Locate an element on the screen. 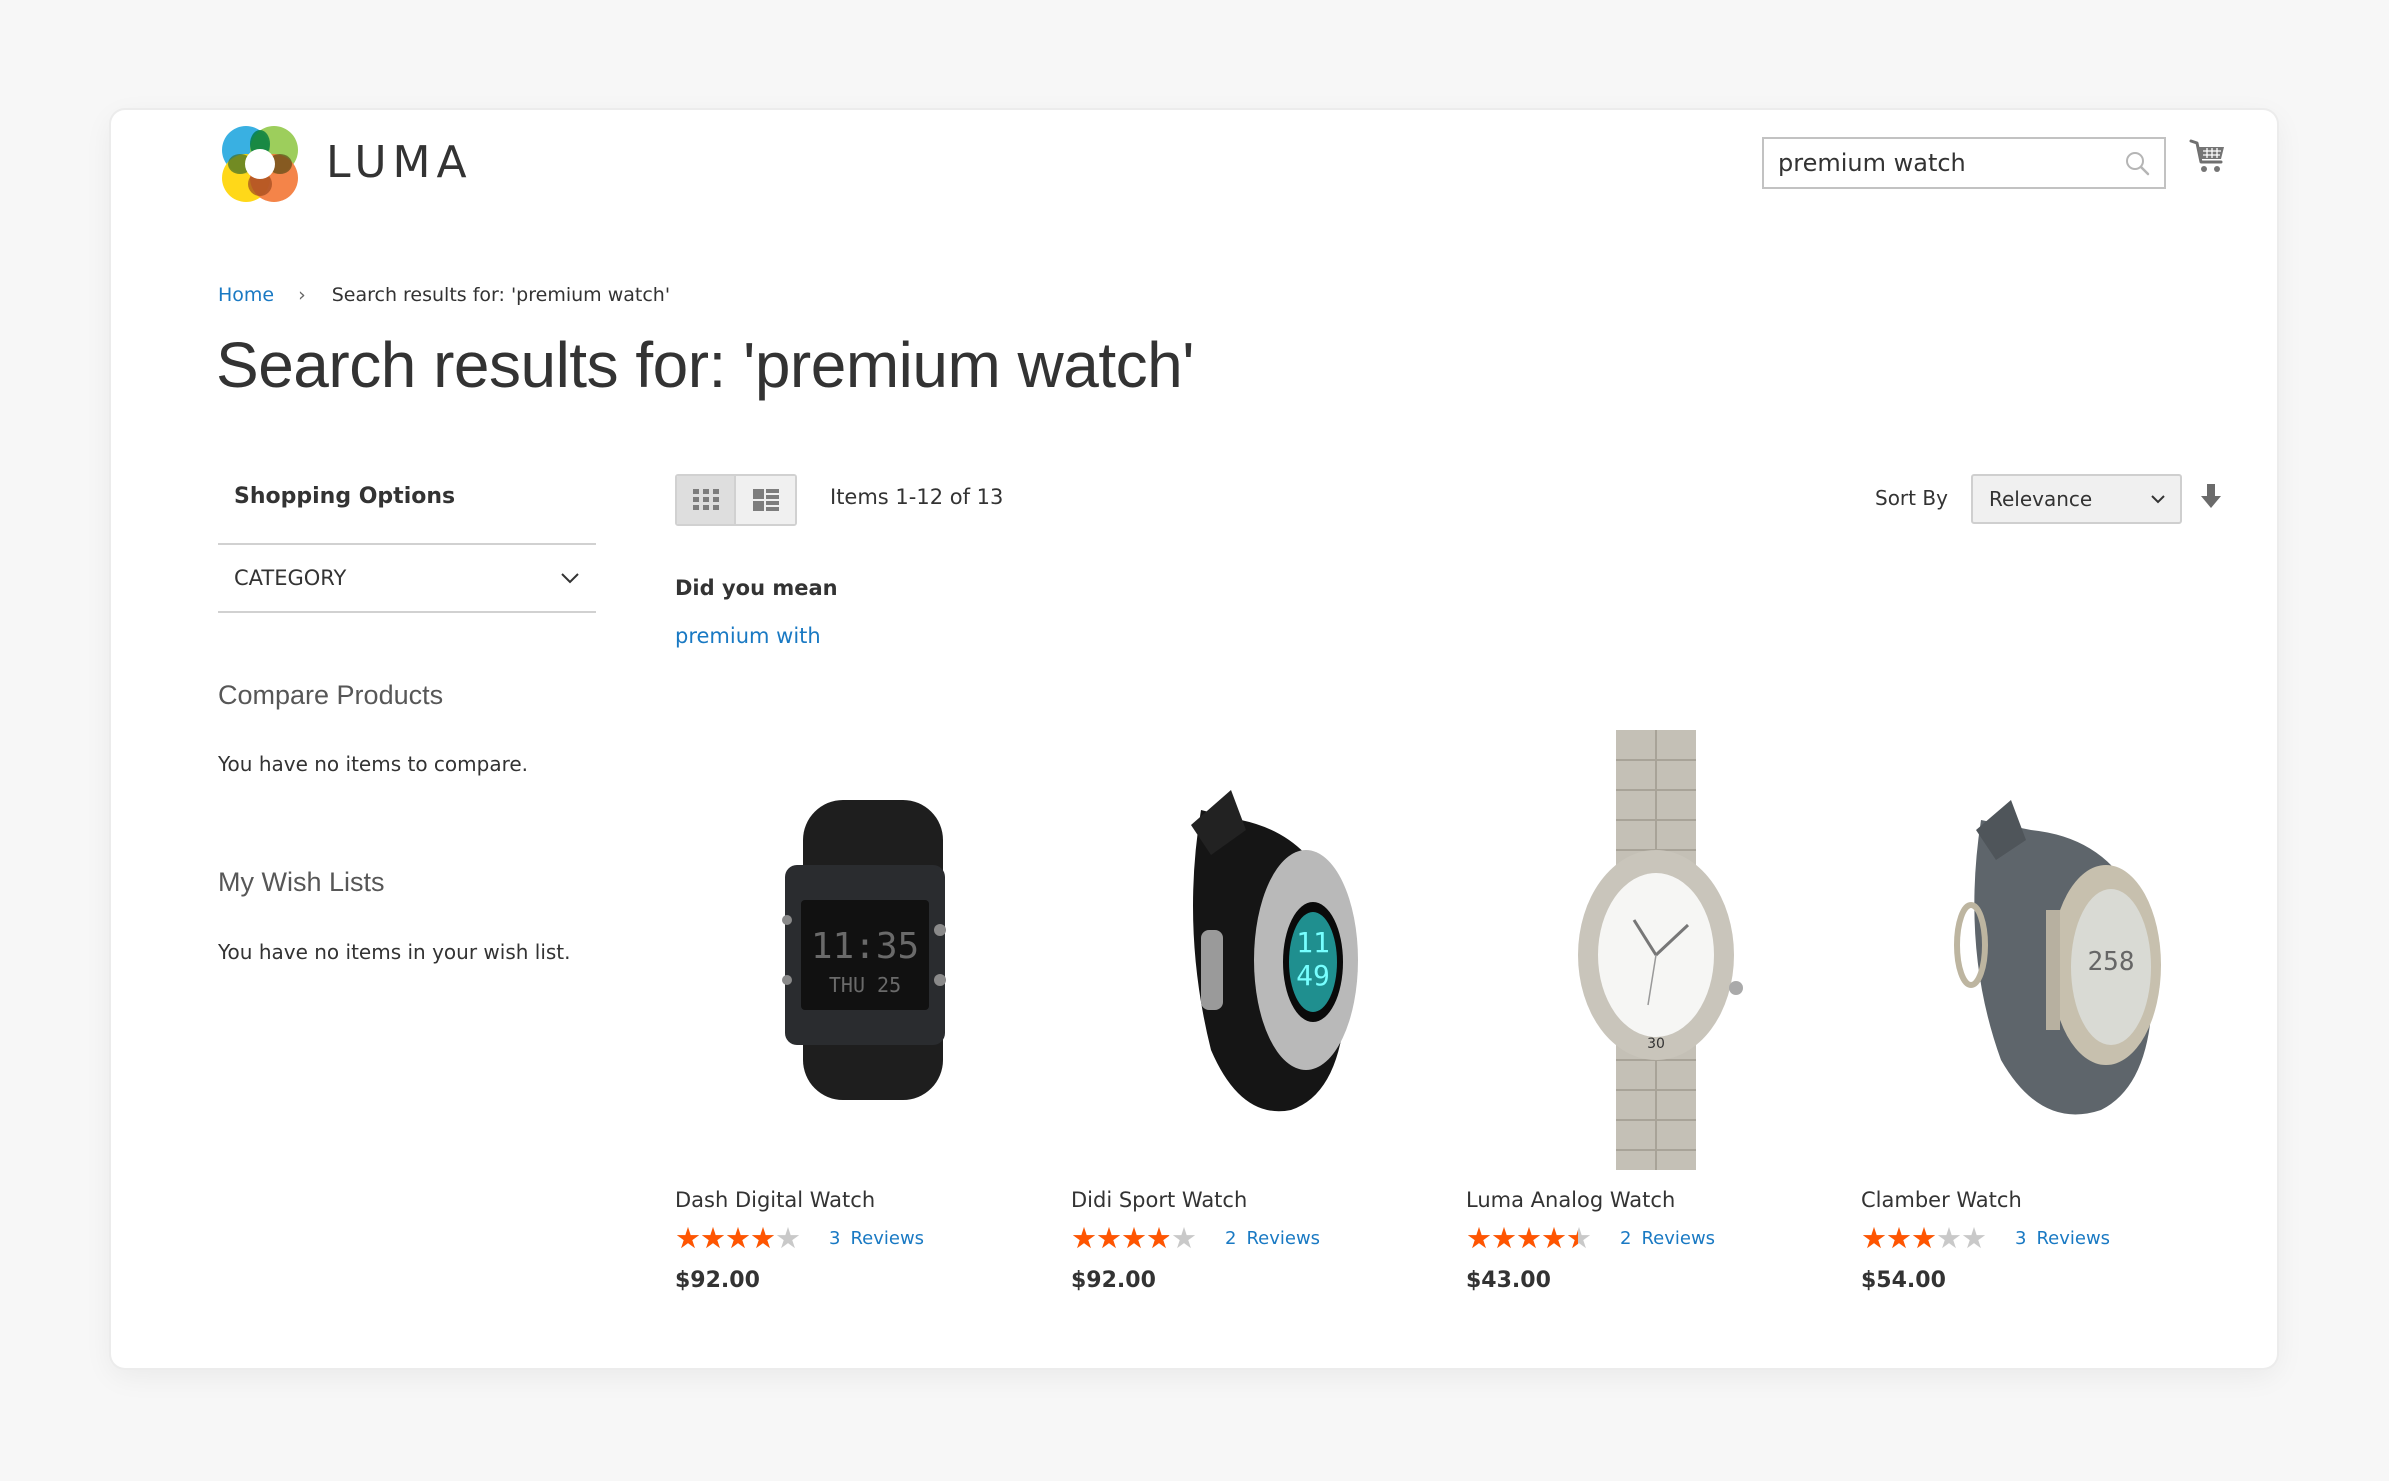  list-view-button is located at coordinates (765, 500).